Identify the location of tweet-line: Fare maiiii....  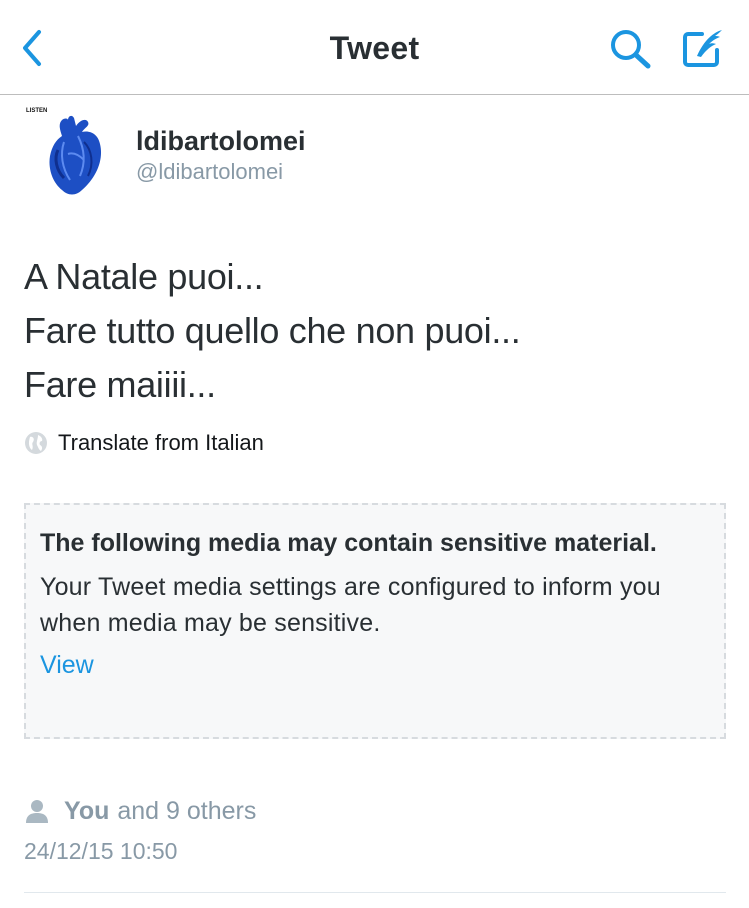
(120, 384).